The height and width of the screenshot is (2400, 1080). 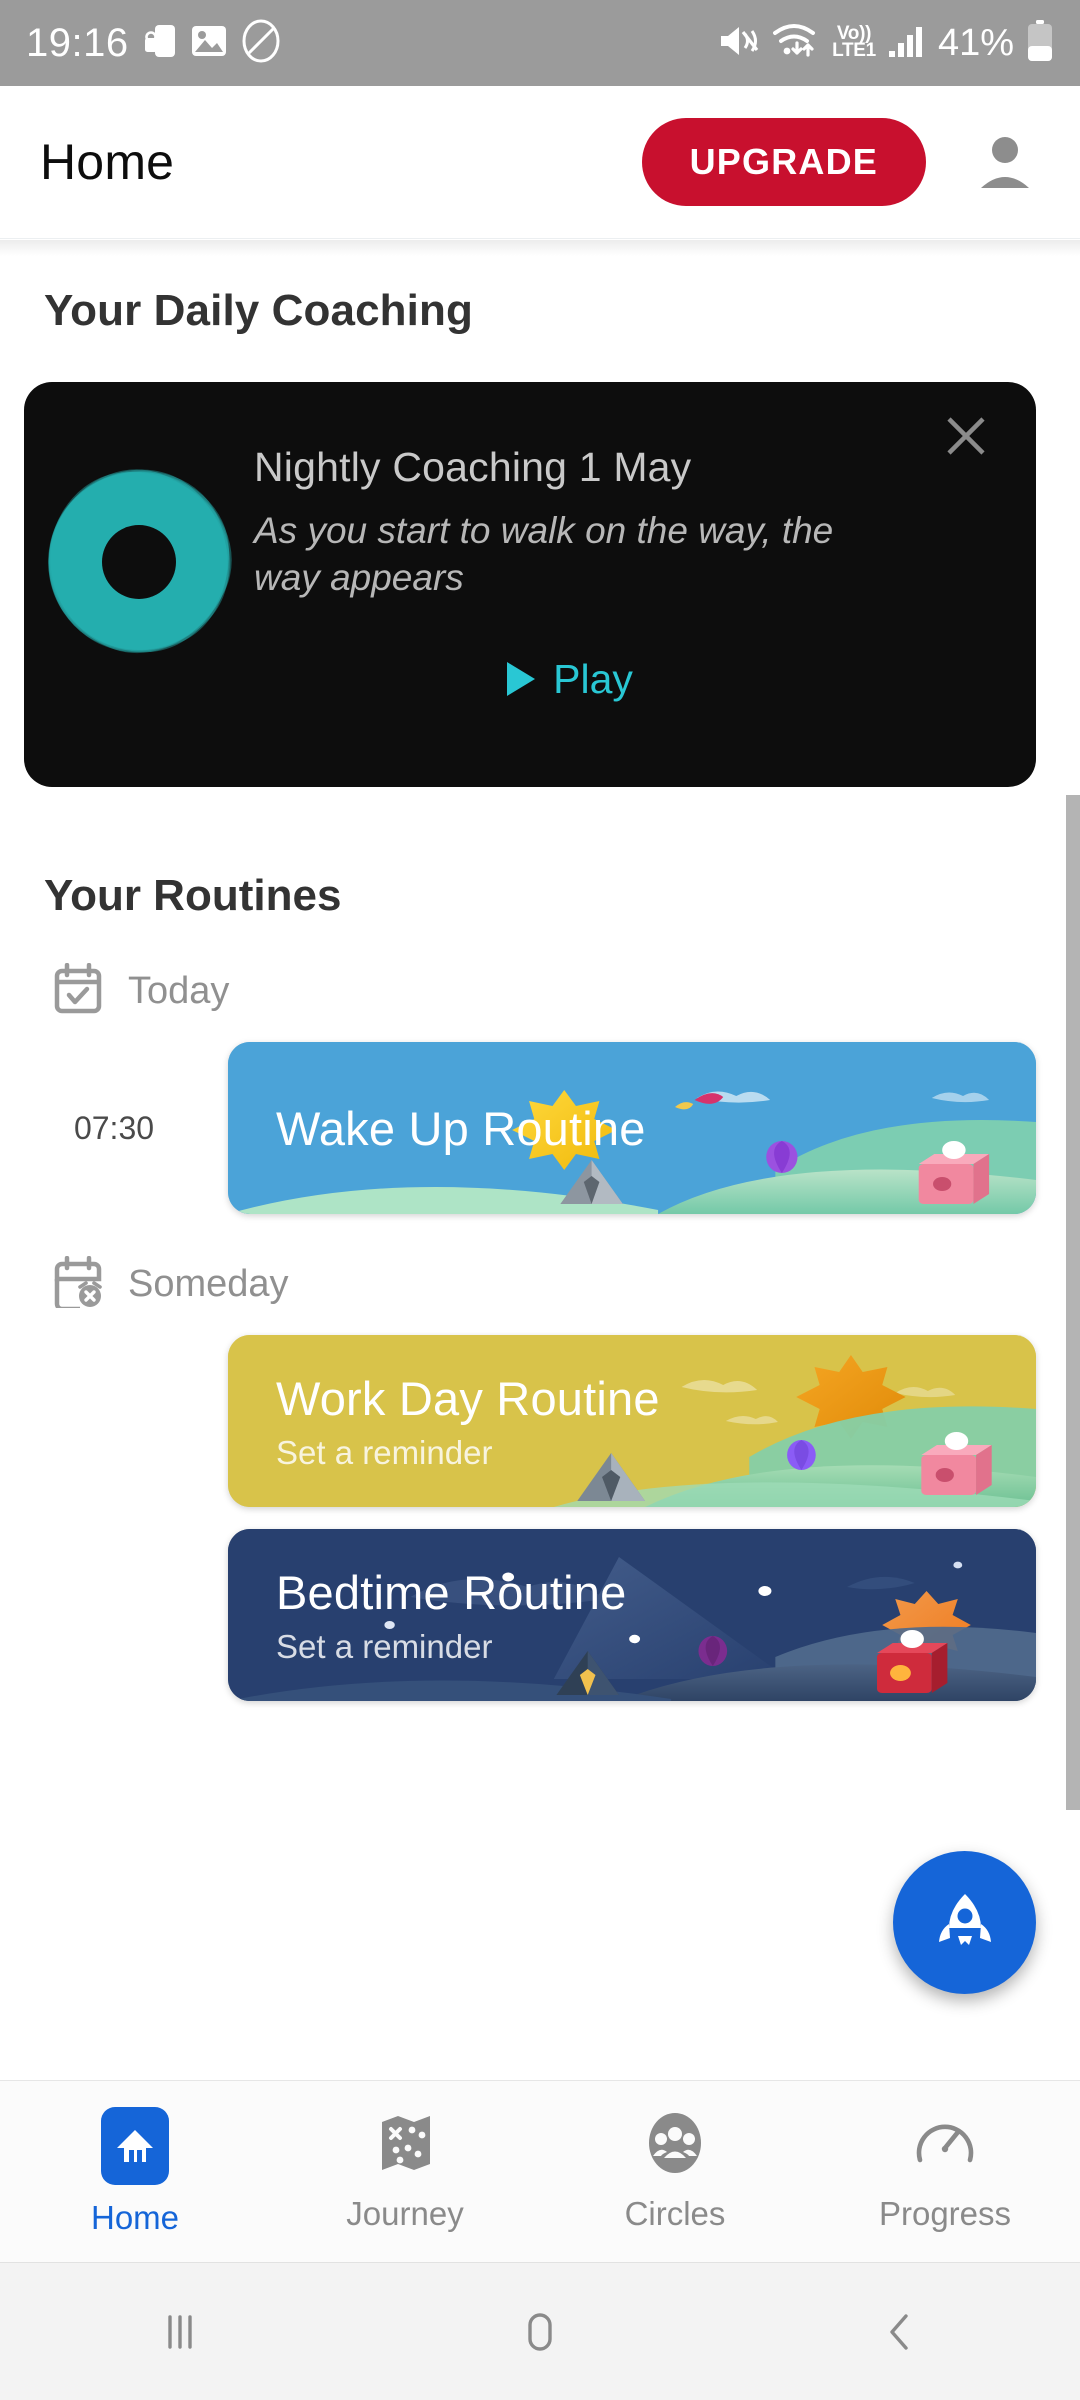 I want to click on vertical-scrollbar, so click(x=1073, y=1302).